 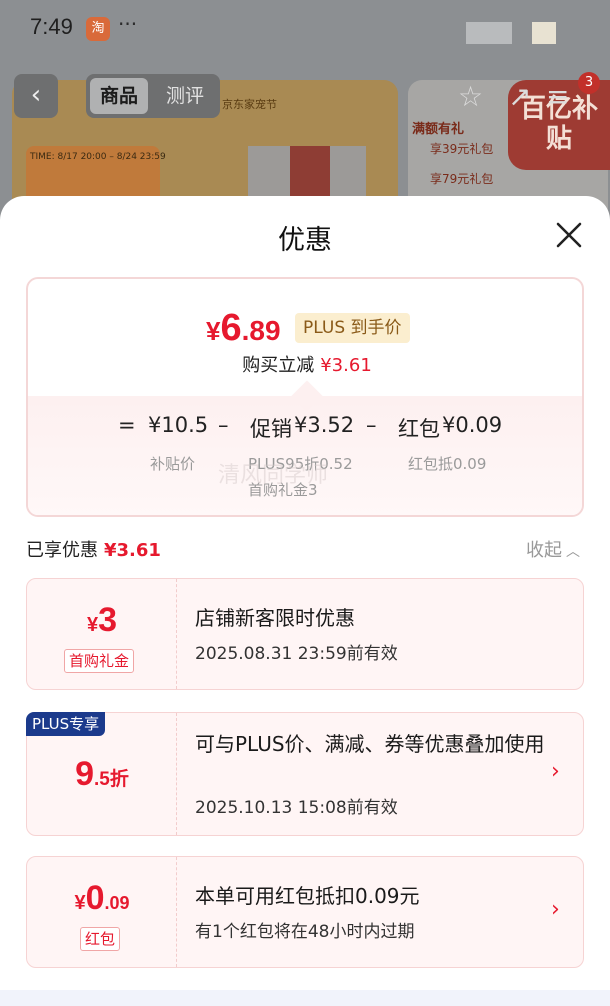 I want to click on base-price-caption: 补贴价, so click(x=173, y=464).